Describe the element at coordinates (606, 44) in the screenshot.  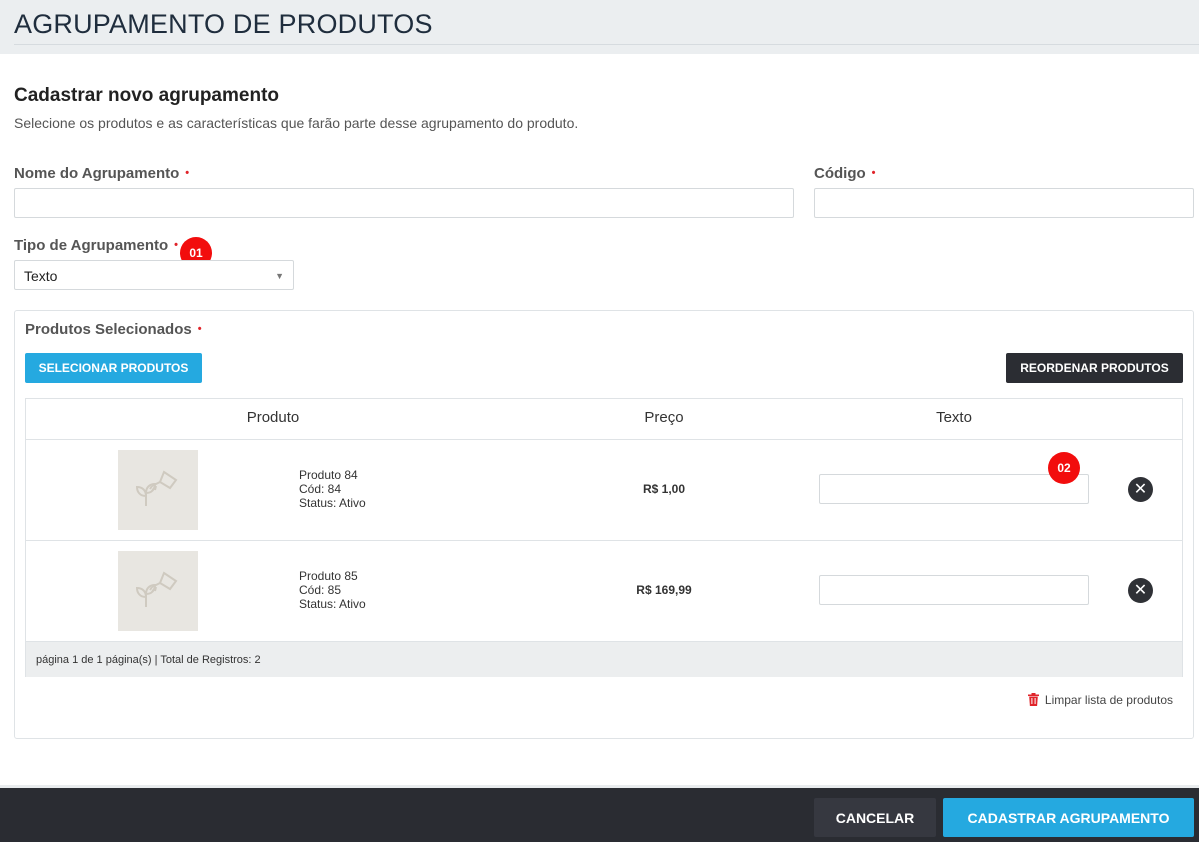
I see `header-divider` at that location.